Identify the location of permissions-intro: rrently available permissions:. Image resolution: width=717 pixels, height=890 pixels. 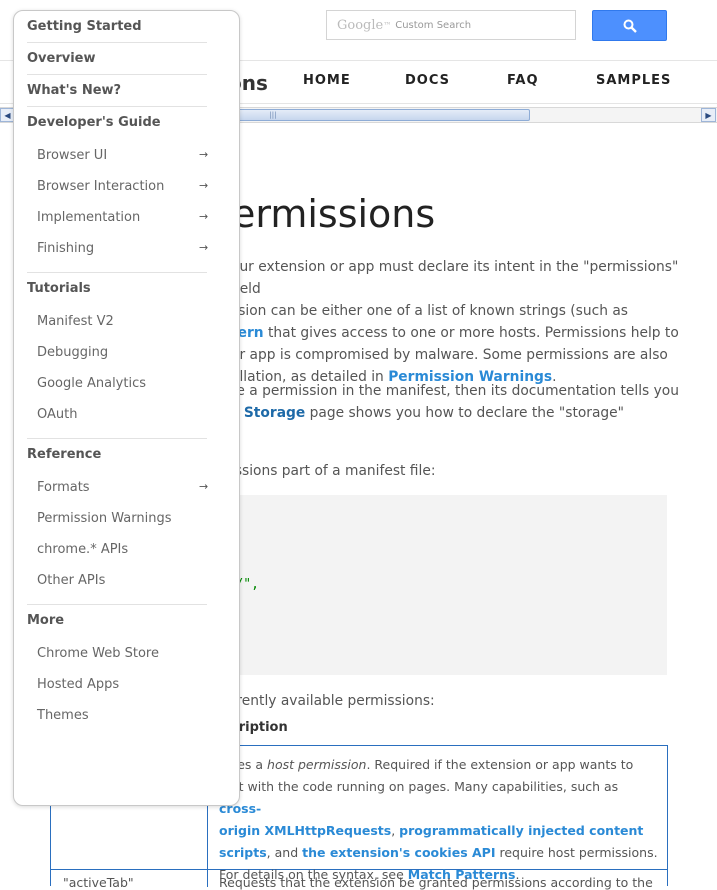
(333, 701).